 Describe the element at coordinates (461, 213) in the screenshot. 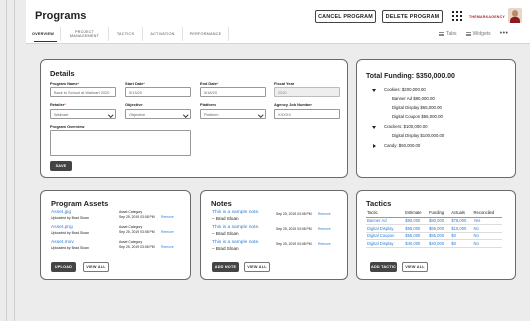

I see `column-header: Actuals` at that location.